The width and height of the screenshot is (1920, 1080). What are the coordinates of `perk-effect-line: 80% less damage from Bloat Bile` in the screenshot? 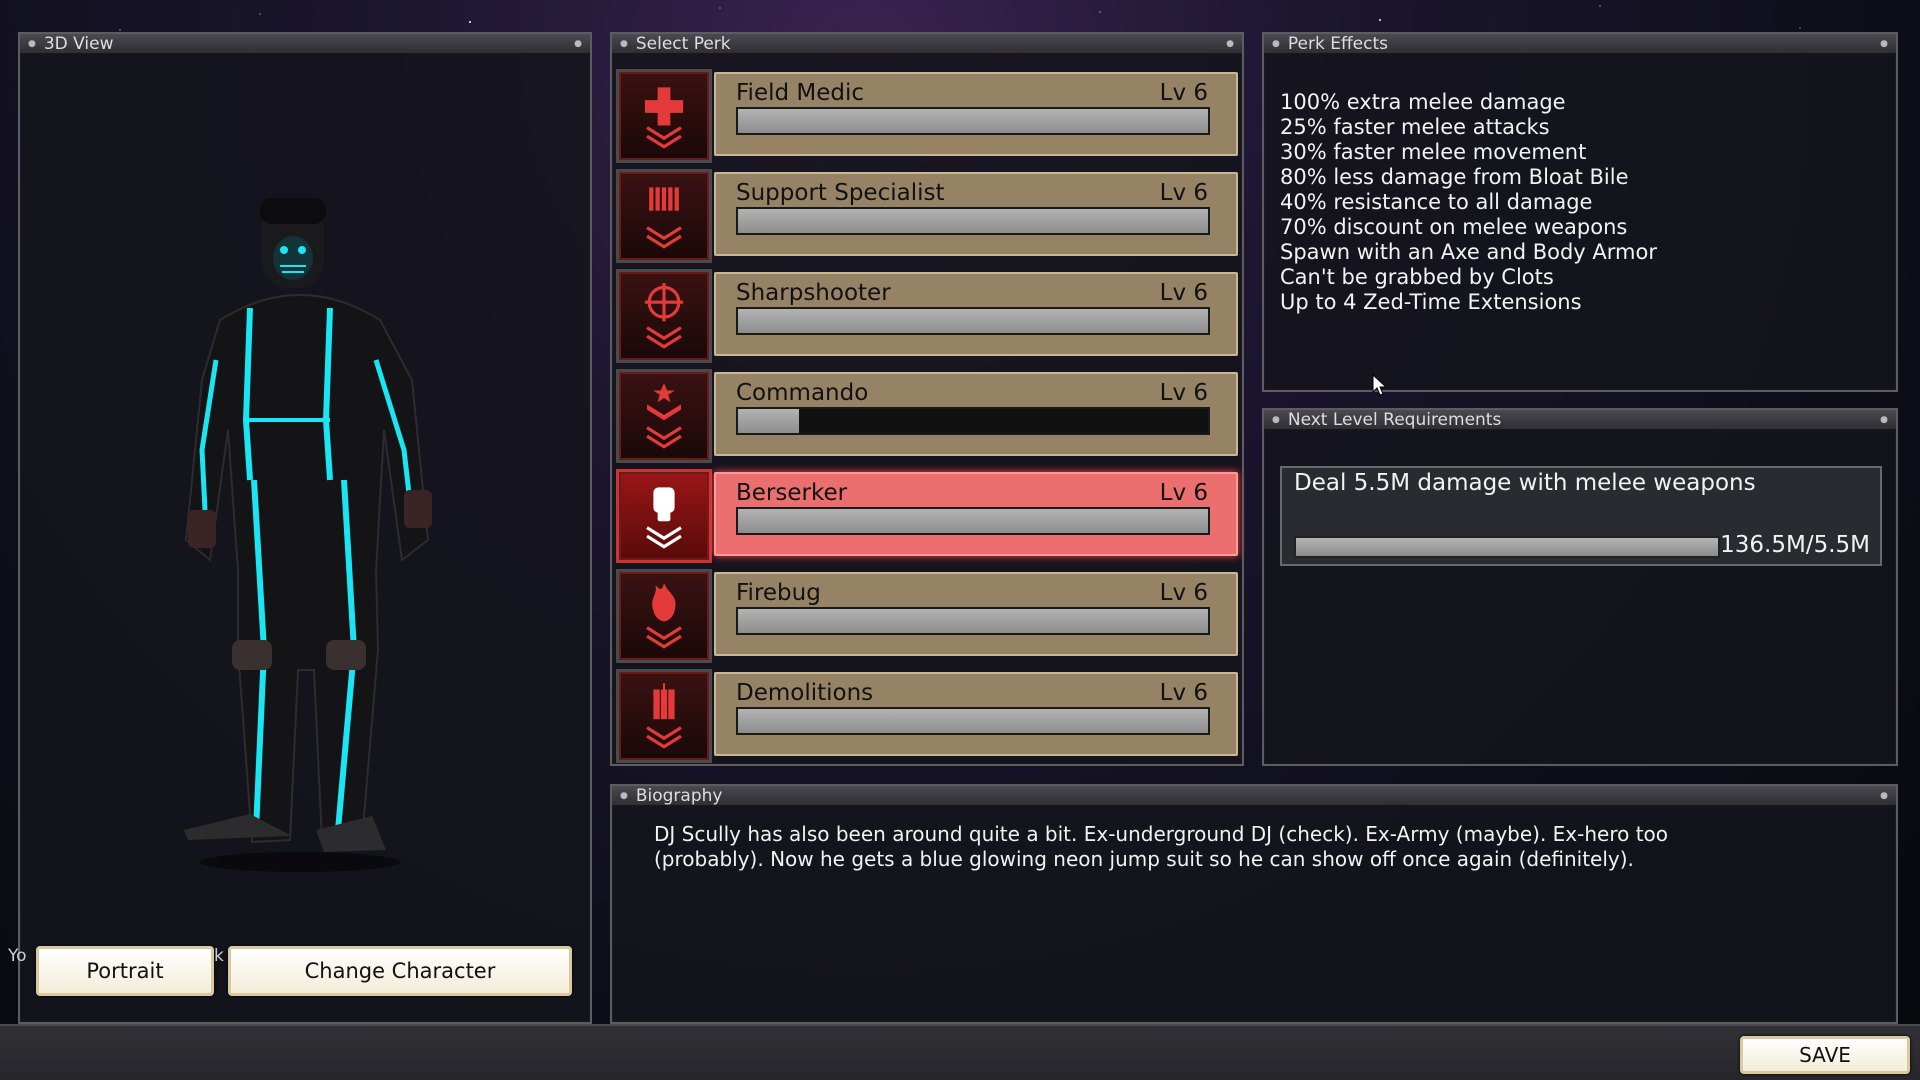 It's located at (1454, 177).